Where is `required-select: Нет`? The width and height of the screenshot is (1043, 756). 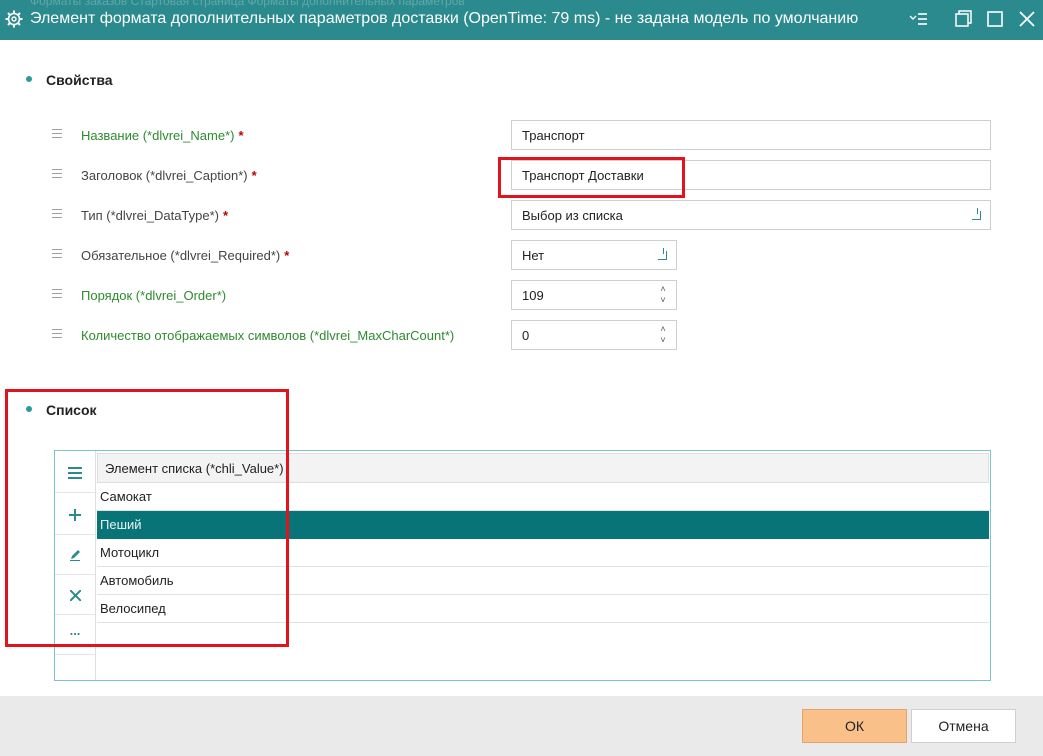
required-select: Нет is located at coordinates (594, 255).